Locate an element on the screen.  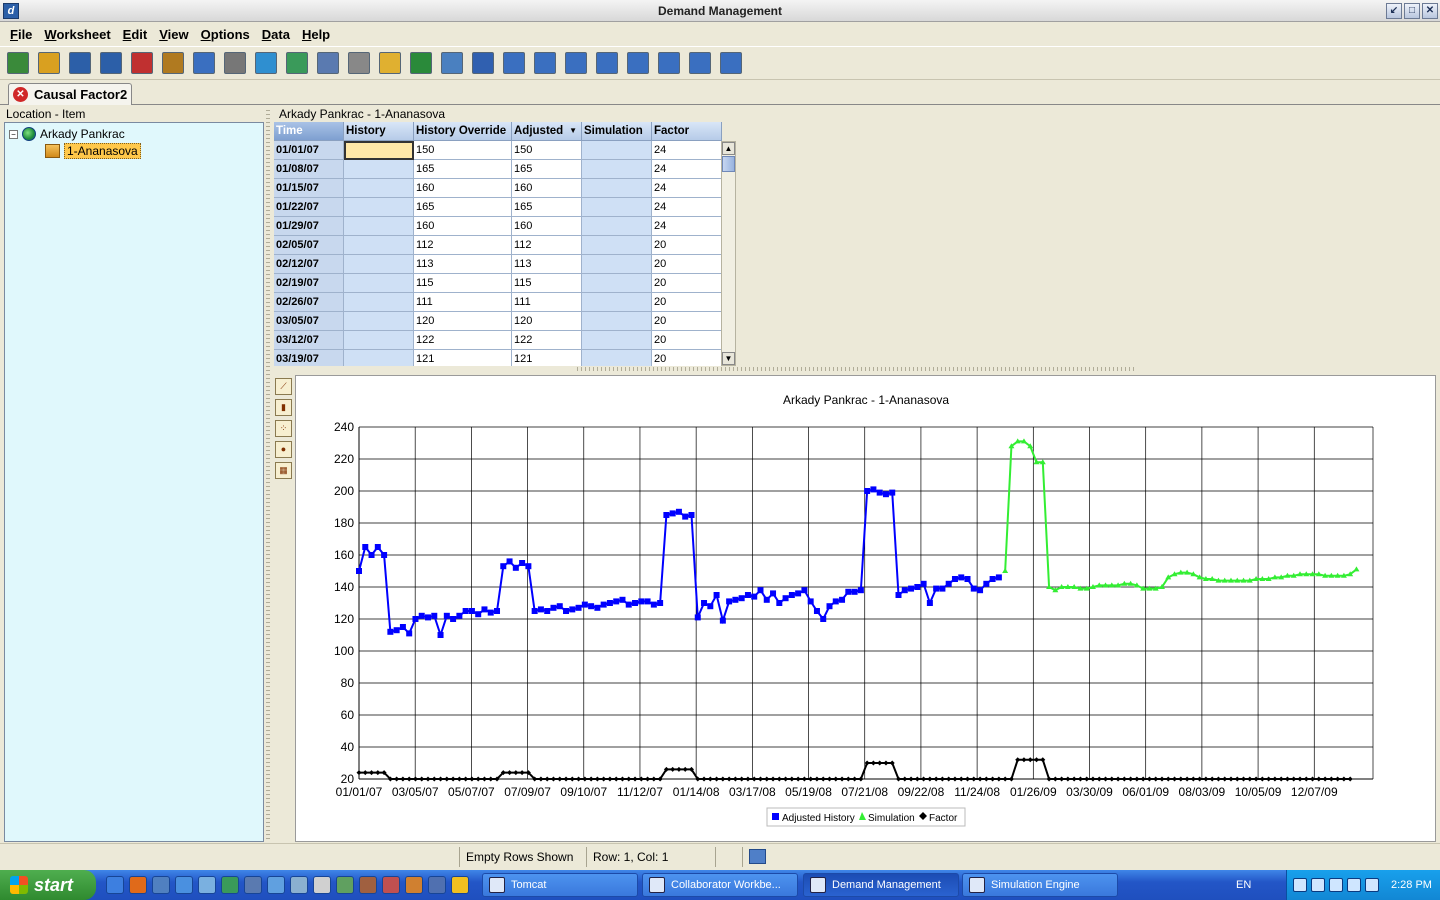
cell-adjusted: 121 is located at coordinates (547, 358).